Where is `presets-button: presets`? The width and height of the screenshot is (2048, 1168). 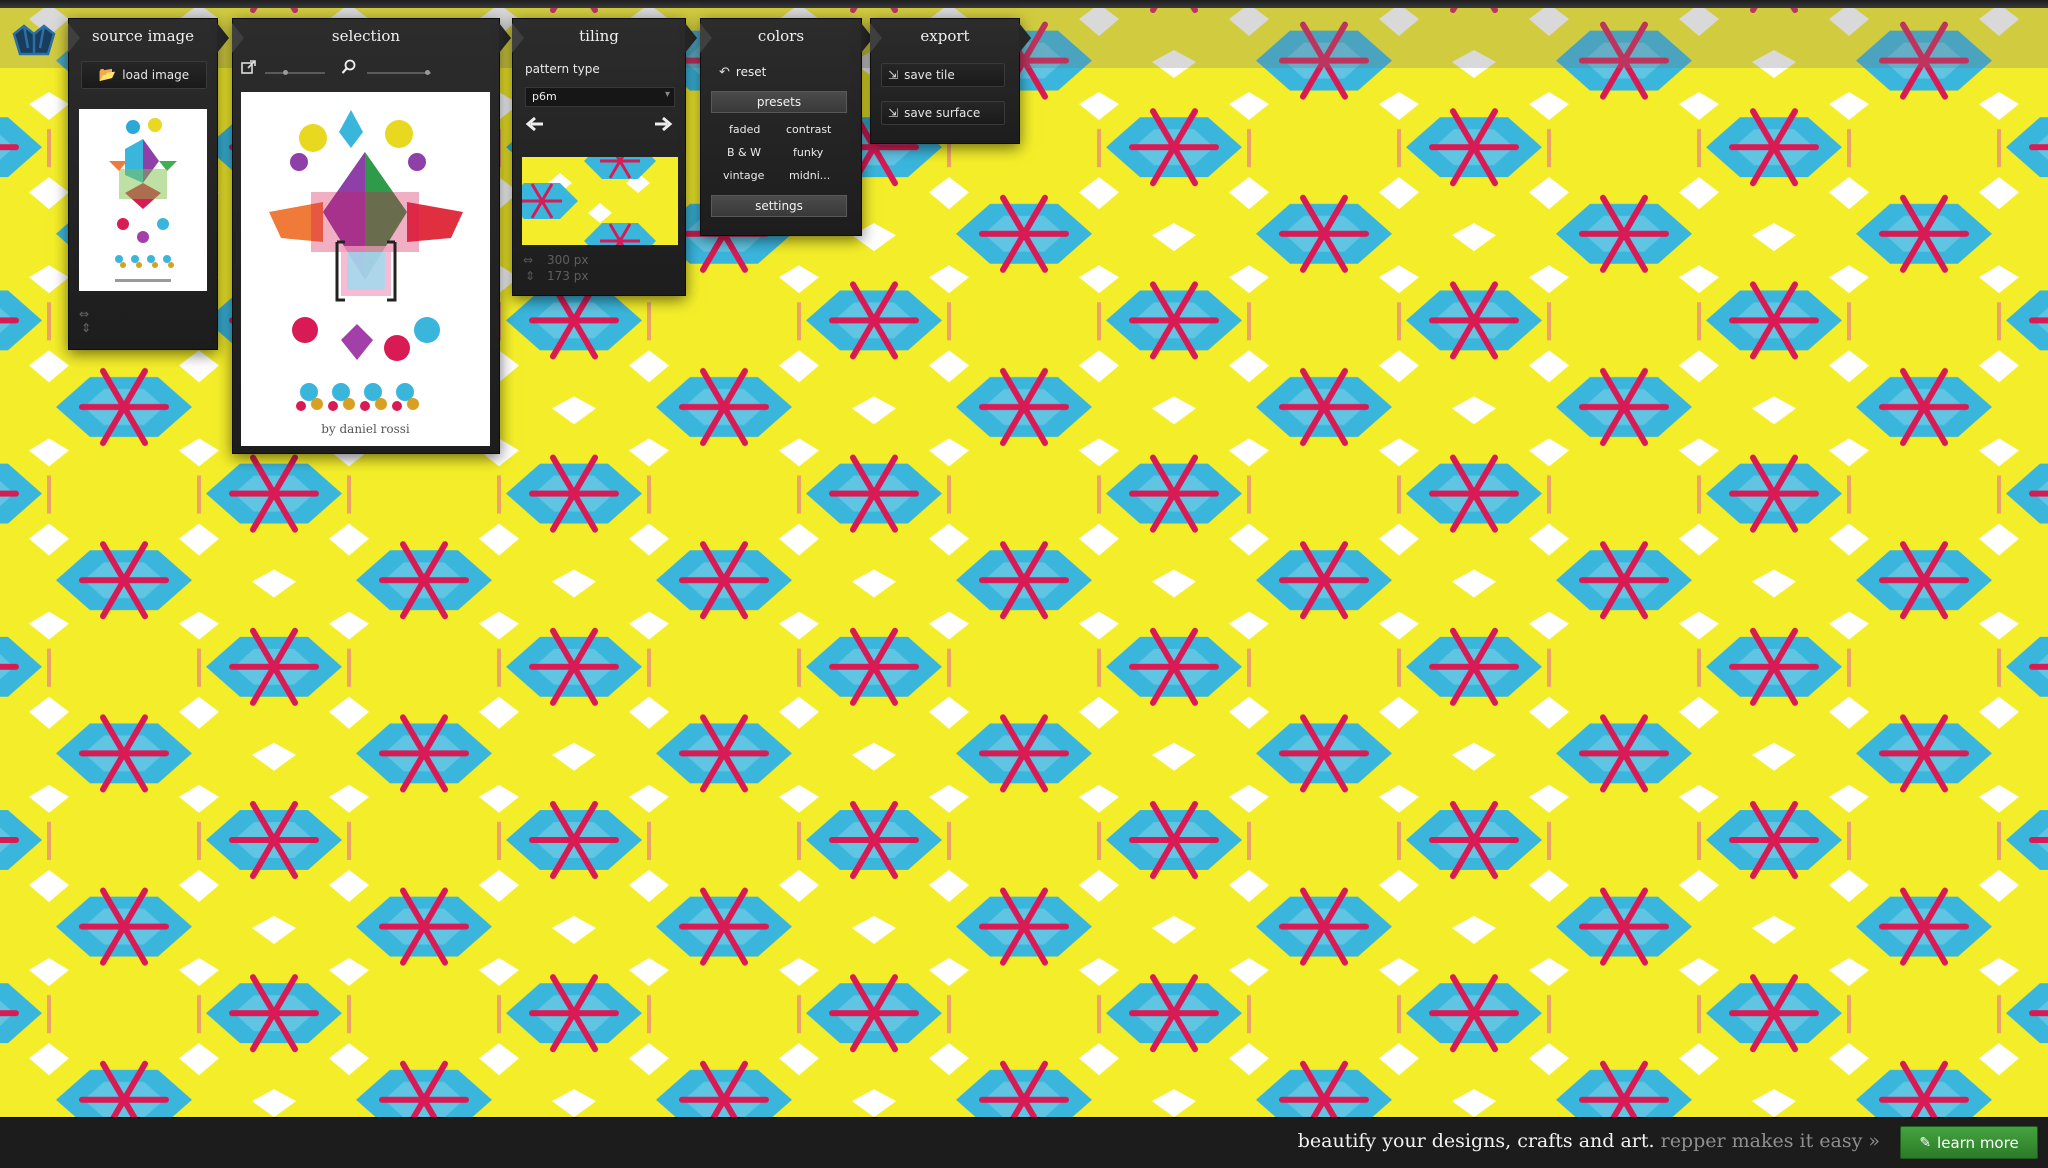
presets-button: presets is located at coordinates (779, 102).